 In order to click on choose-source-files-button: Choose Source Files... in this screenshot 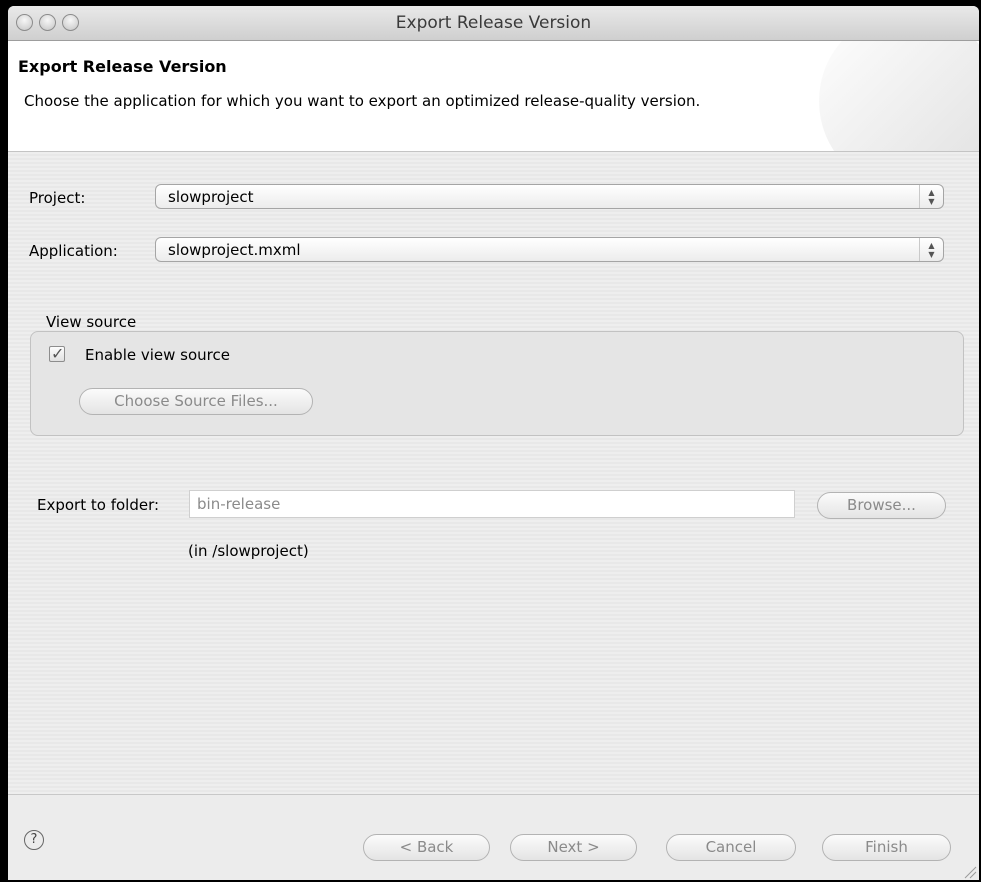, I will do `click(196, 401)`.